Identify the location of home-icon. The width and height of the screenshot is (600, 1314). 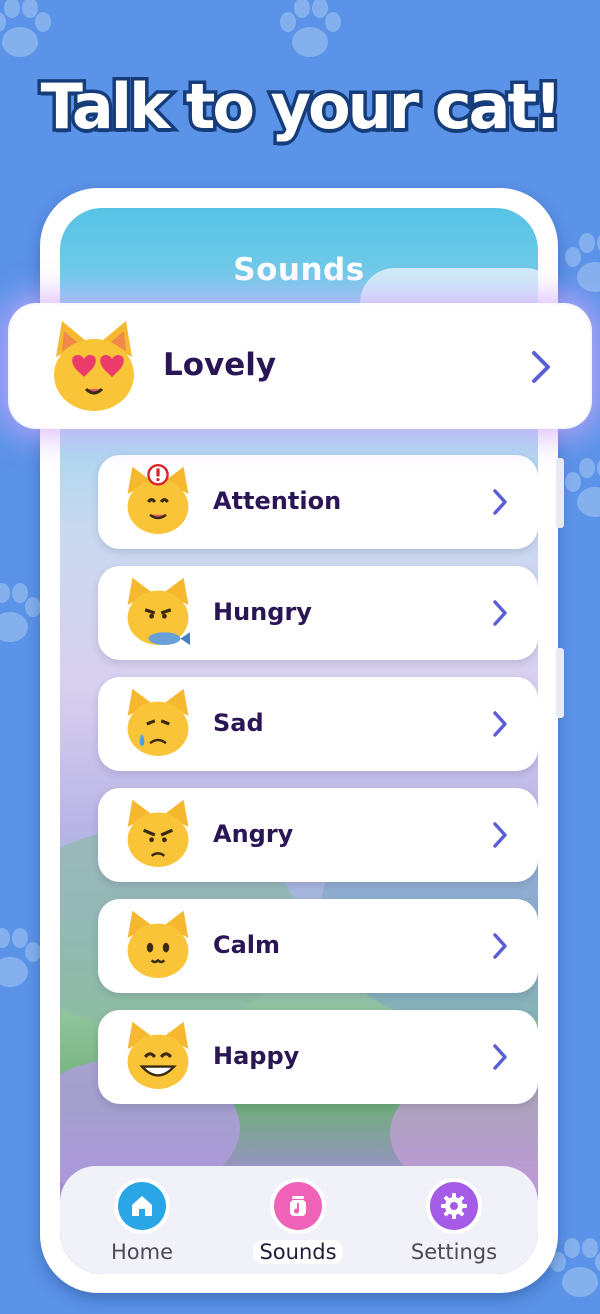
(142, 1206).